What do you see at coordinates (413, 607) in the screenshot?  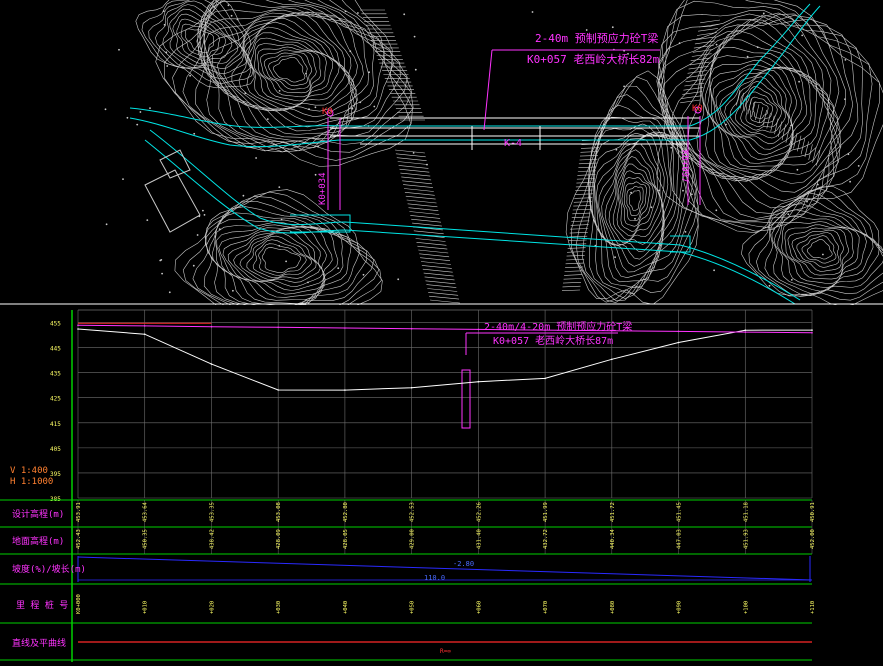 I see `station-value: +050` at bounding box center [413, 607].